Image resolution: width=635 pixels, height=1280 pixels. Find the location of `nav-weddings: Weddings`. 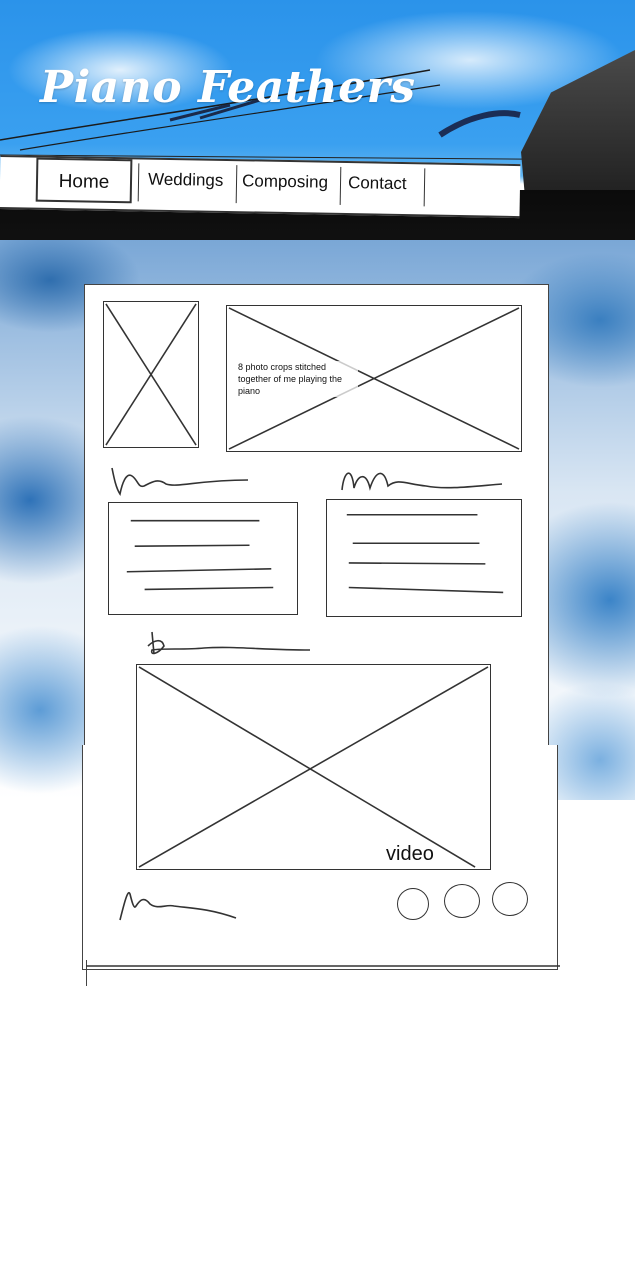

nav-weddings: Weddings is located at coordinates (186, 180).